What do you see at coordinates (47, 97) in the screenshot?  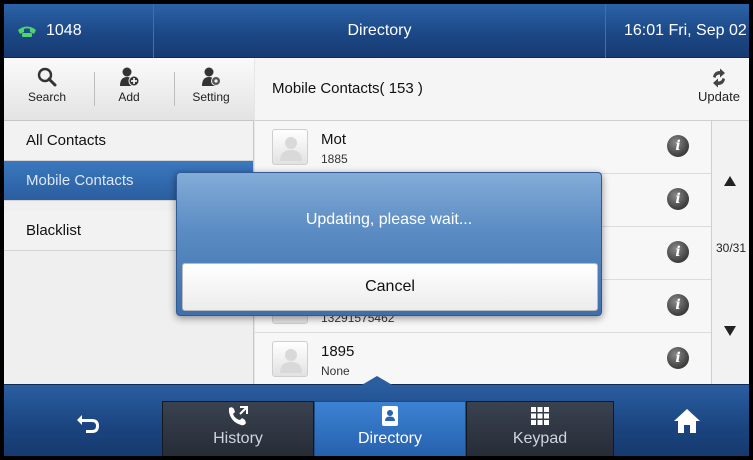 I see `search-label: Search` at bounding box center [47, 97].